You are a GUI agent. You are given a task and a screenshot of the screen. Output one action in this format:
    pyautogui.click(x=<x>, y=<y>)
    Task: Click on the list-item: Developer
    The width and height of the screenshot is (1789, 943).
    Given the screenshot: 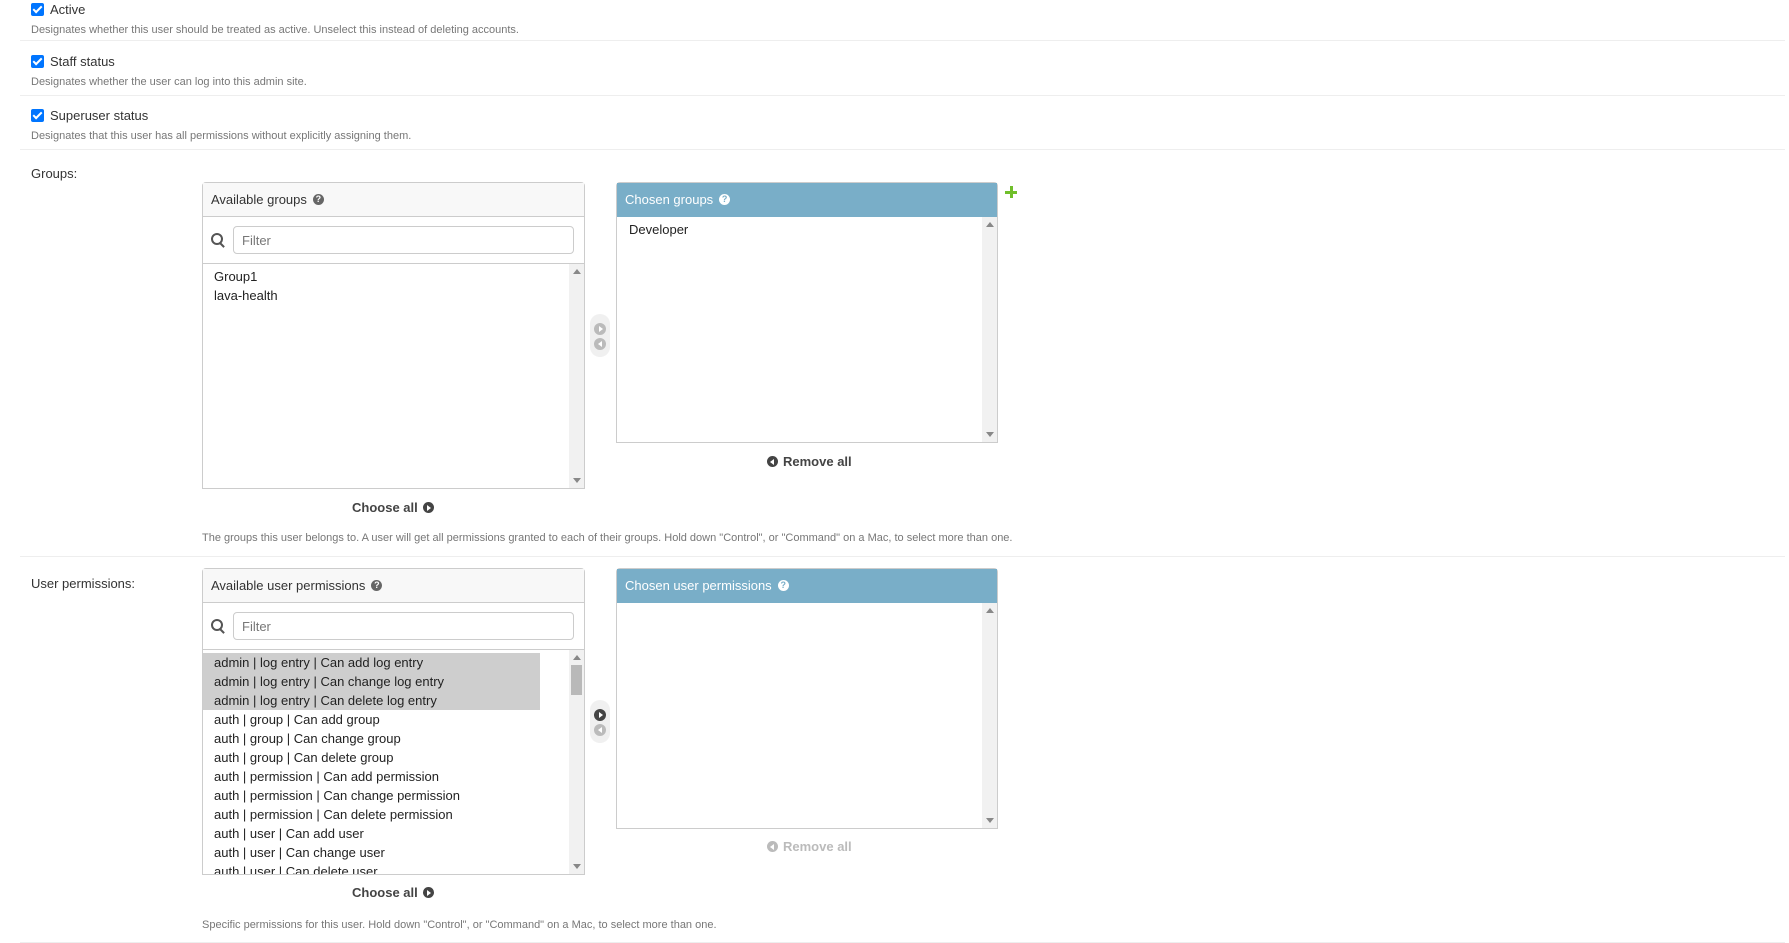 What is the action you would take?
    pyautogui.click(x=785, y=229)
    